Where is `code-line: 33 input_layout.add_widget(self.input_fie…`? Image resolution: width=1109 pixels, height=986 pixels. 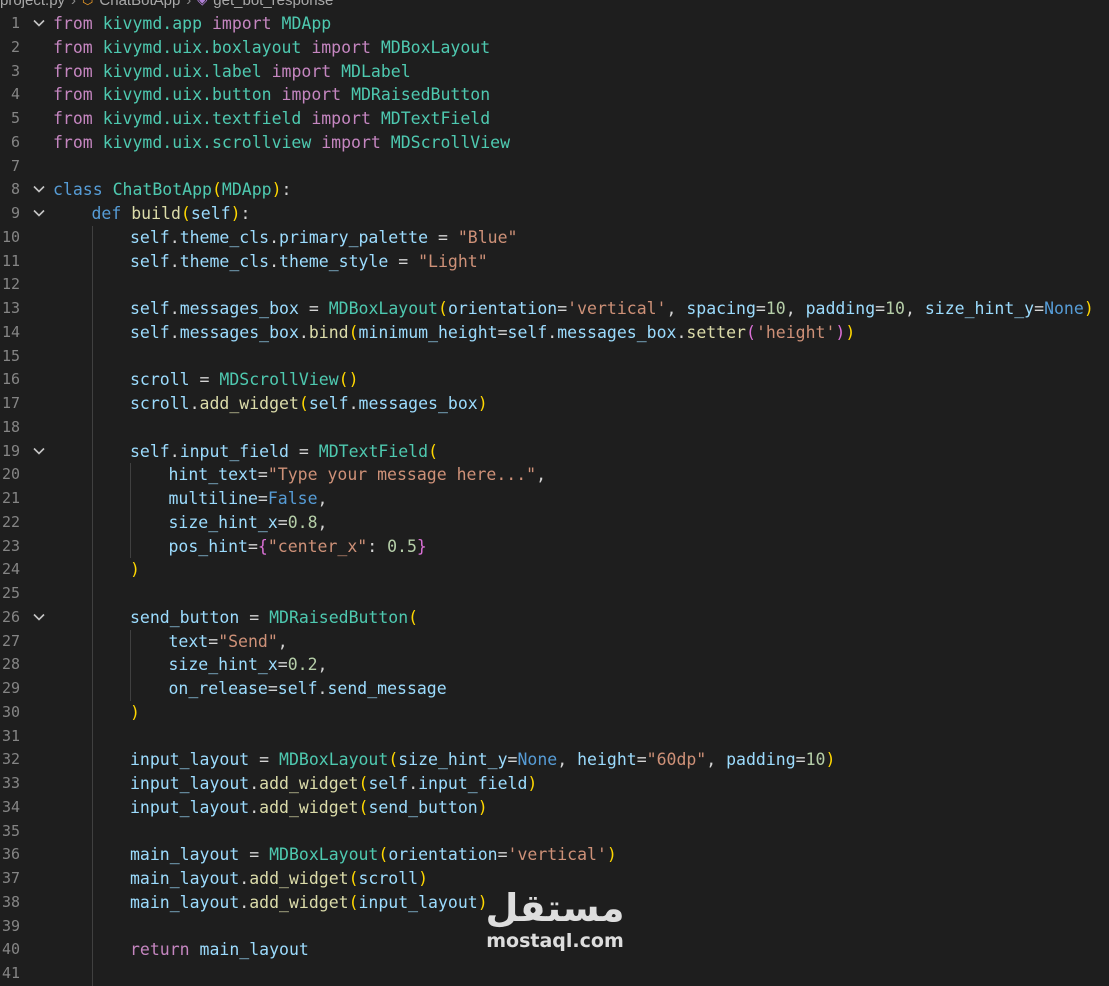
code-line: 33 input_layout.add_widget(self.input_fie… is located at coordinates (554, 784).